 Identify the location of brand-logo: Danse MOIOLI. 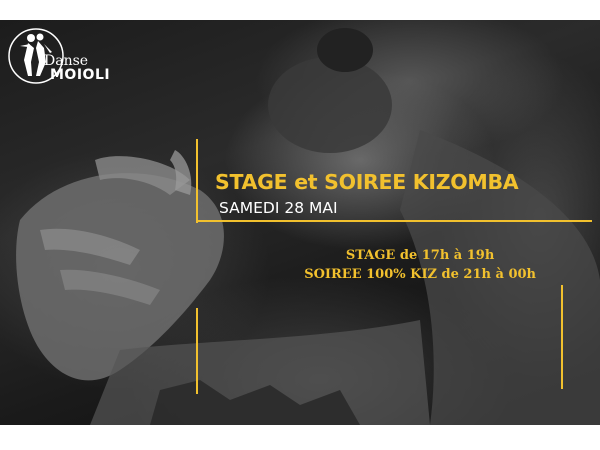
(66, 57).